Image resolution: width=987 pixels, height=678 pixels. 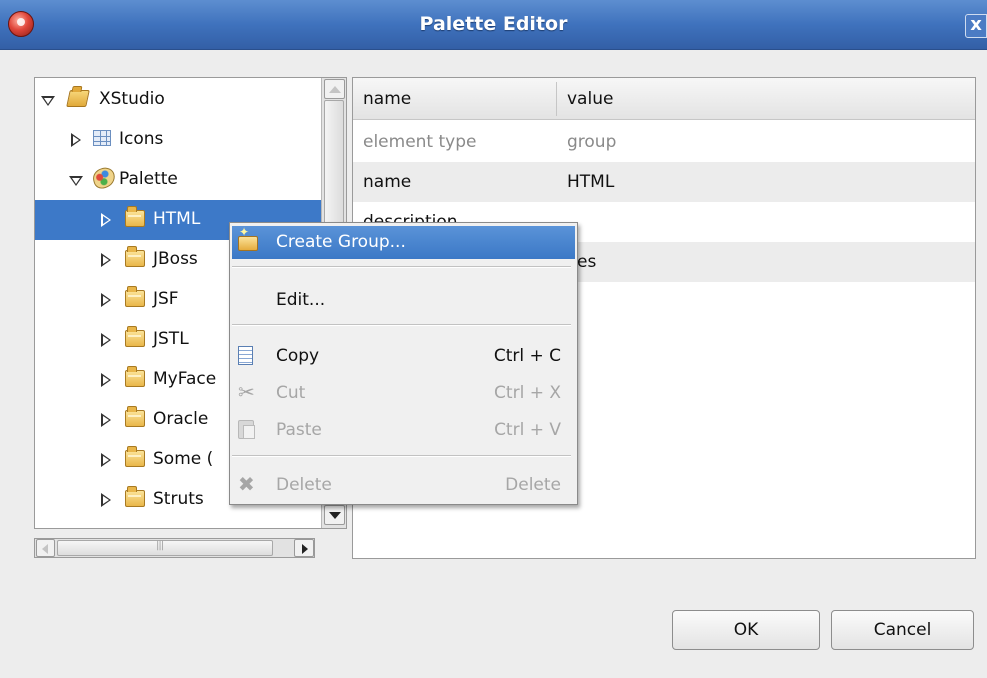 What do you see at coordinates (403, 393) in the screenshot?
I see `menu-item-cut: ✂ Cut Ctrl + X` at bounding box center [403, 393].